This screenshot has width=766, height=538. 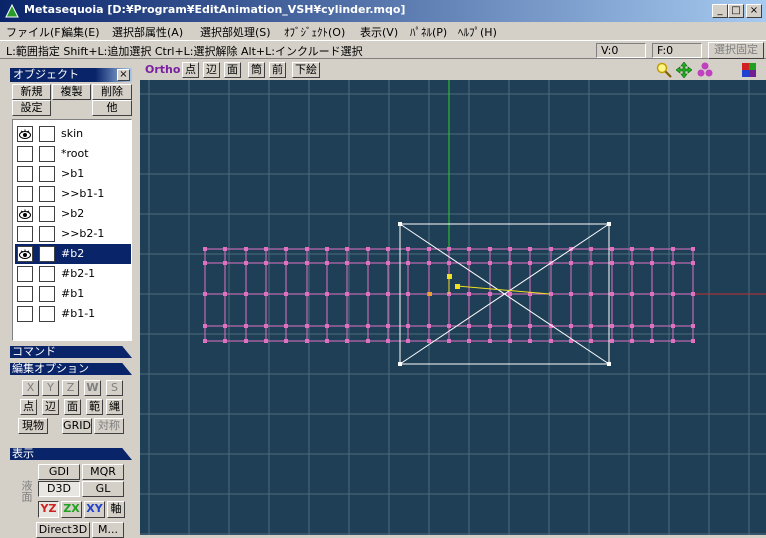 What do you see at coordinates (720, 11) in the screenshot?
I see `minimize-button: _` at bounding box center [720, 11].